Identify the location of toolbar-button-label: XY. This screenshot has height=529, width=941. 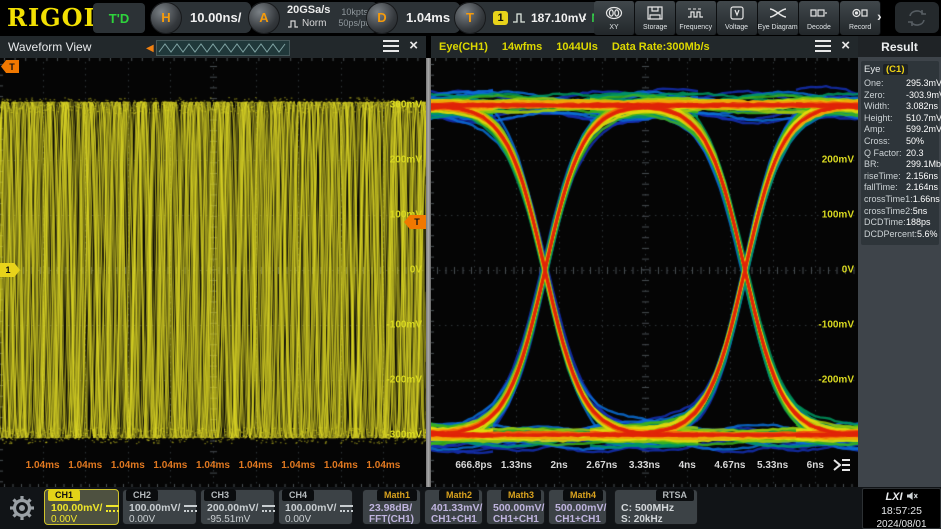
(614, 26).